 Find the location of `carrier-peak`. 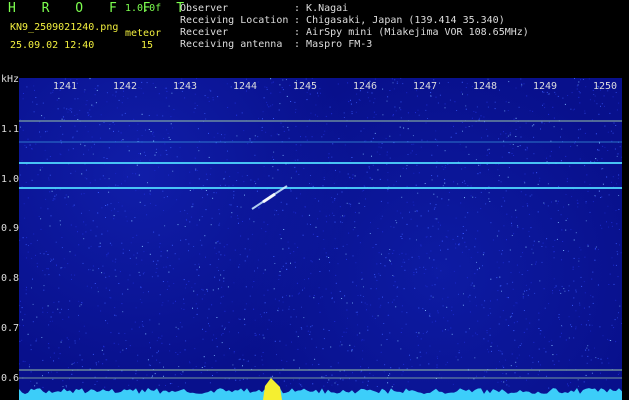

carrier-peak is located at coordinates (272, 389).